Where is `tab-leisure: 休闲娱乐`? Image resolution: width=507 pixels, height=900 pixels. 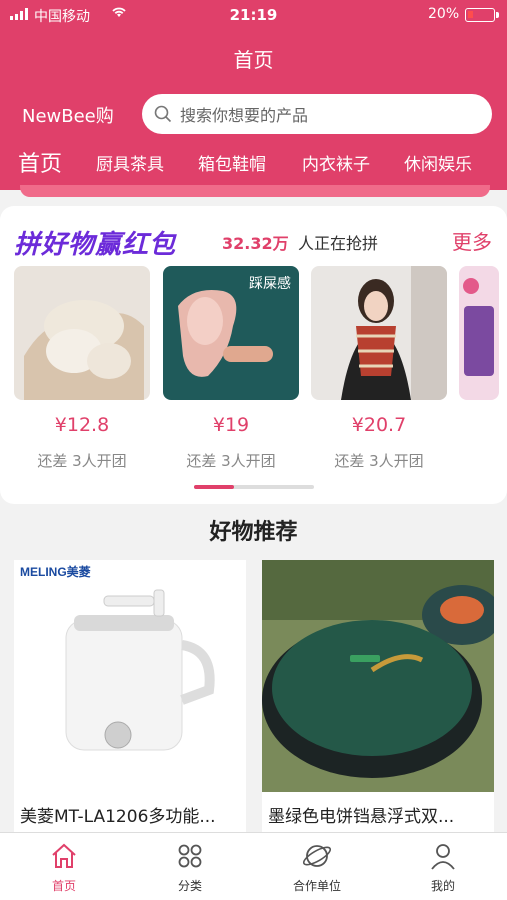
tab-leisure: 休闲娱乐 is located at coordinates (438, 162).